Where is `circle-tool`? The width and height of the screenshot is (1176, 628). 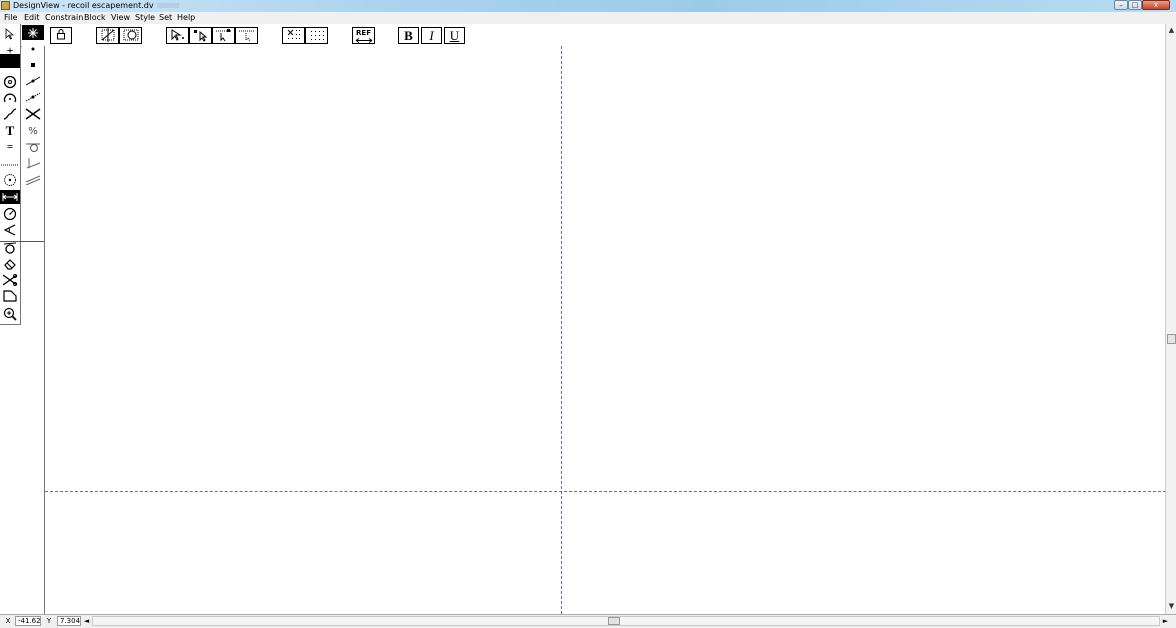 circle-tool is located at coordinates (10, 82).